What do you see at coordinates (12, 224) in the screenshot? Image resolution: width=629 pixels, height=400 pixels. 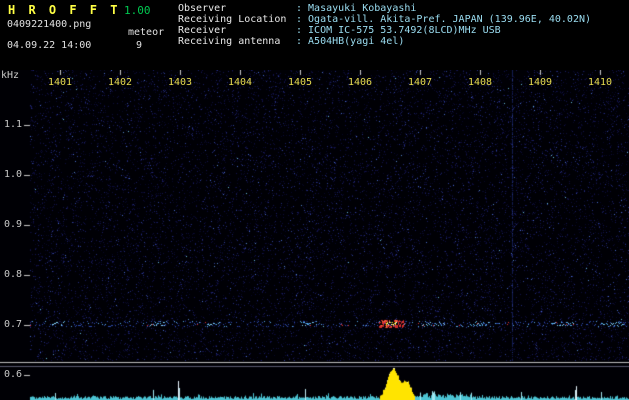 I see `freq-tick-label: 0.9` at bounding box center [12, 224].